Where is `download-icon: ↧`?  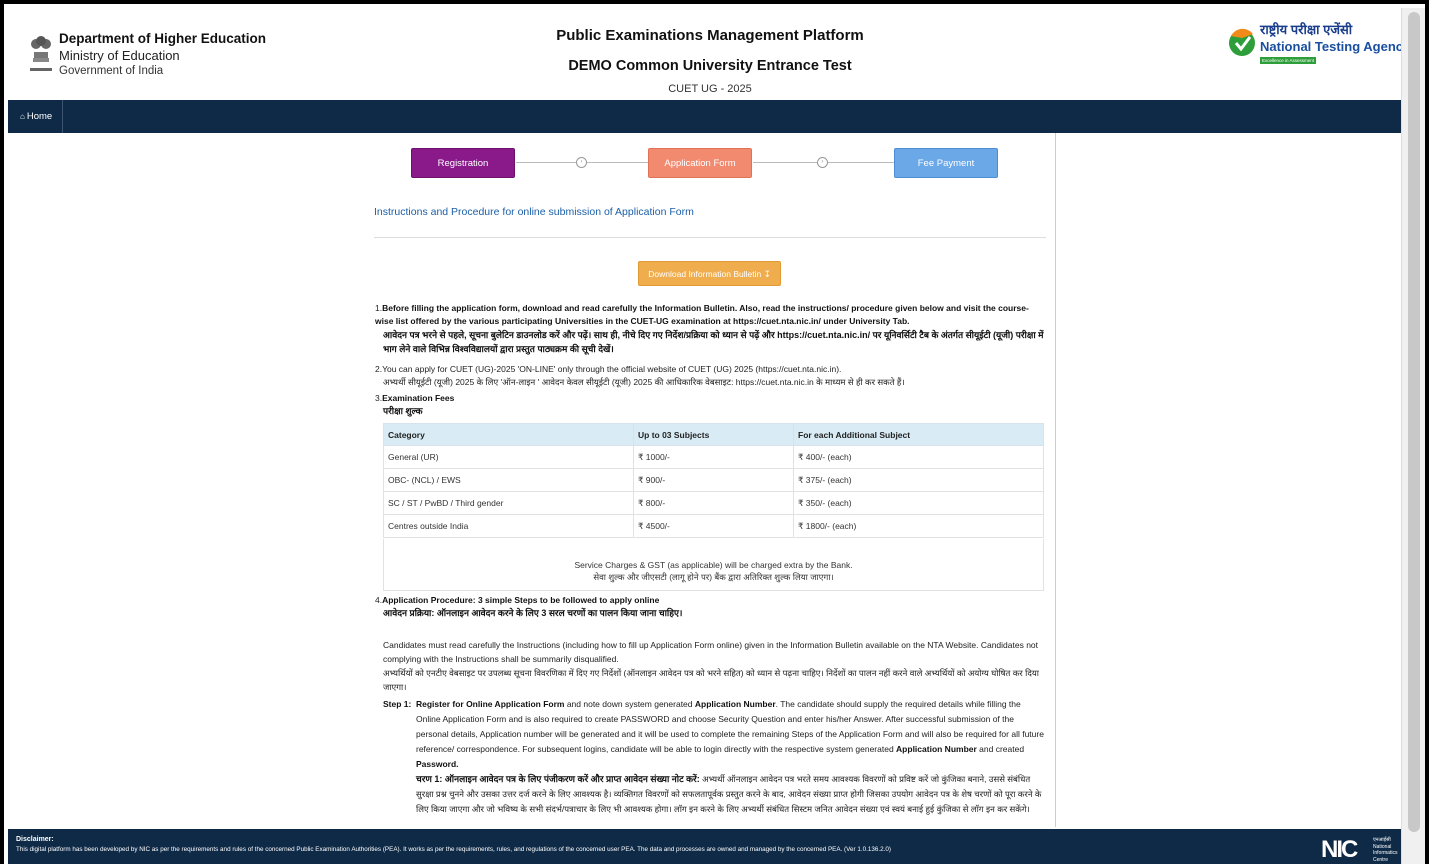 download-icon: ↧ is located at coordinates (766, 274).